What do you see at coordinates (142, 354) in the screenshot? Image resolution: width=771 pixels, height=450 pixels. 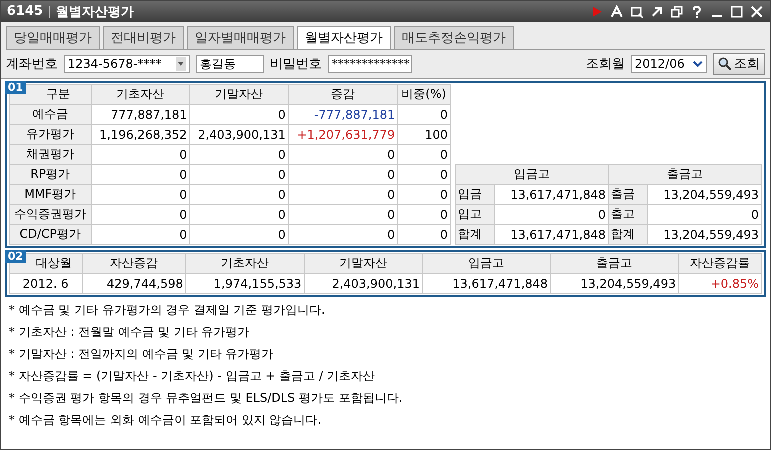 I see `note-text: * 기말자산 : 전일까지의 예수금 및 기타 유가평가` at bounding box center [142, 354].